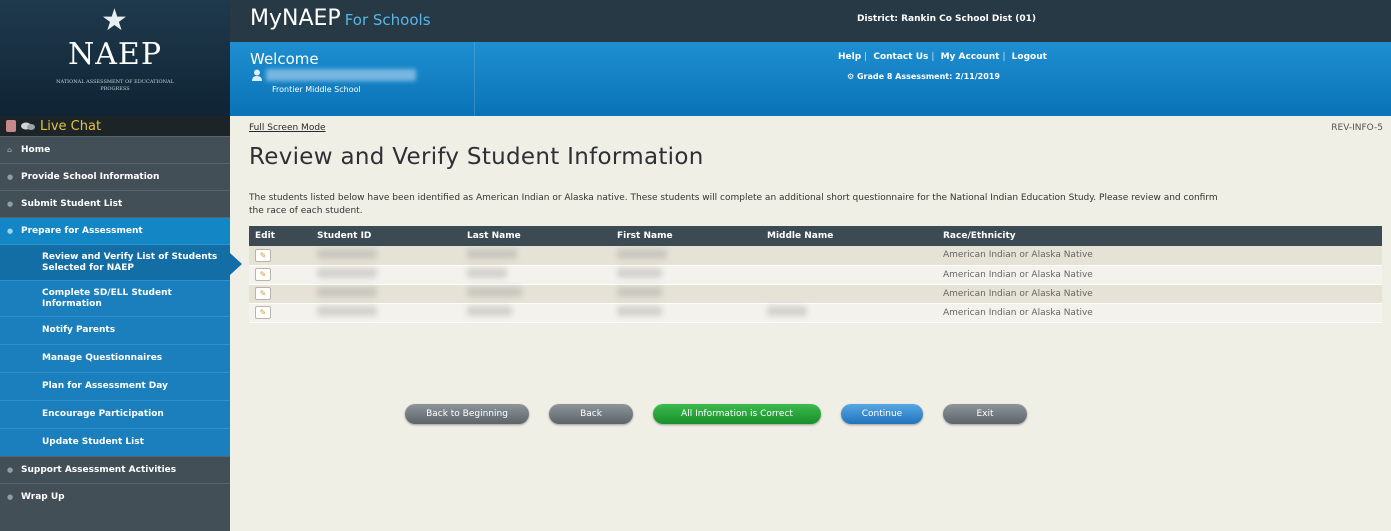 This screenshot has height=531, width=1391. Describe the element at coordinates (1159, 236) in the screenshot. I see `column-header-race-ethnicity: Race/Ethnicity` at that location.